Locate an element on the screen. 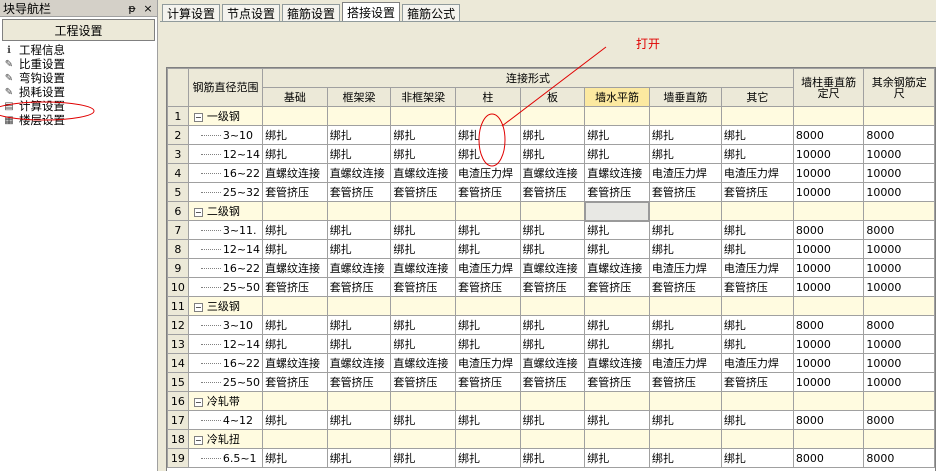 The width and height of the screenshot is (936, 471). column-header: 非框架梁 is located at coordinates (423, 97).